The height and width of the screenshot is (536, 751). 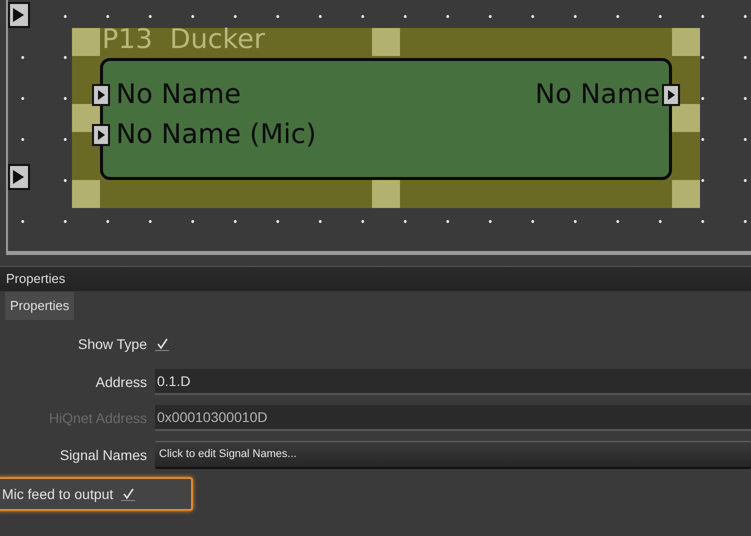 I want to click on field-label: Show Type, so click(x=112, y=344).